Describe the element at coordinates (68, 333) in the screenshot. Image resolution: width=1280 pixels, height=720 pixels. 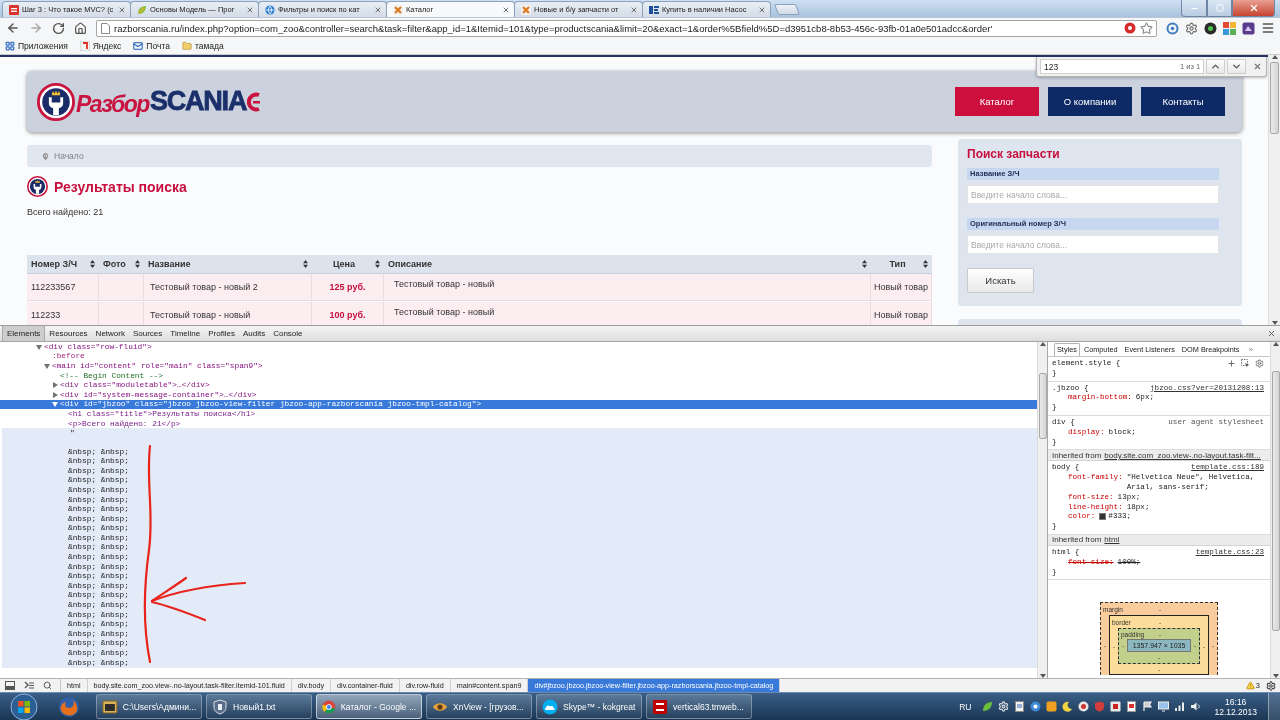
I see `devtools-tab: Resources` at that location.